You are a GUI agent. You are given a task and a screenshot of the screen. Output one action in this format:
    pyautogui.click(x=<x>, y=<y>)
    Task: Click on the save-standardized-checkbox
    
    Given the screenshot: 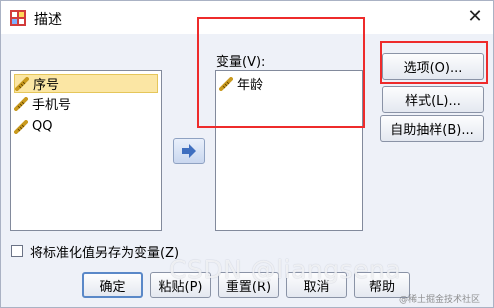 What is the action you would take?
    pyautogui.click(x=17, y=251)
    